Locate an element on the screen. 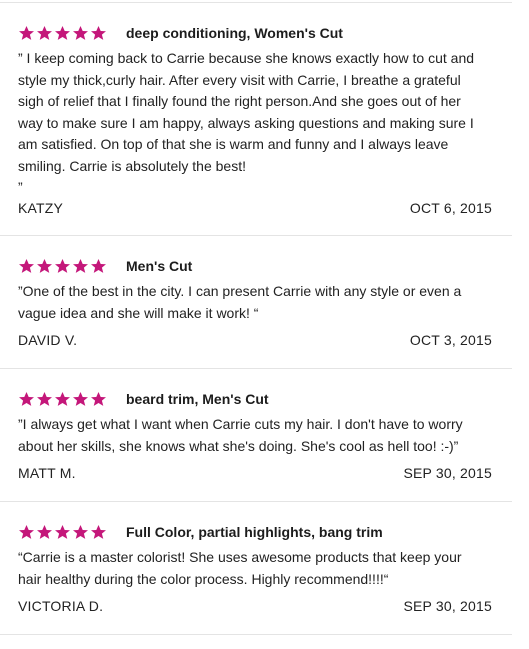 Image resolution: width=529 pixels, height=649 pixels. review-meta: MATT M. SEP 30, 2015 is located at coordinates (255, 474).